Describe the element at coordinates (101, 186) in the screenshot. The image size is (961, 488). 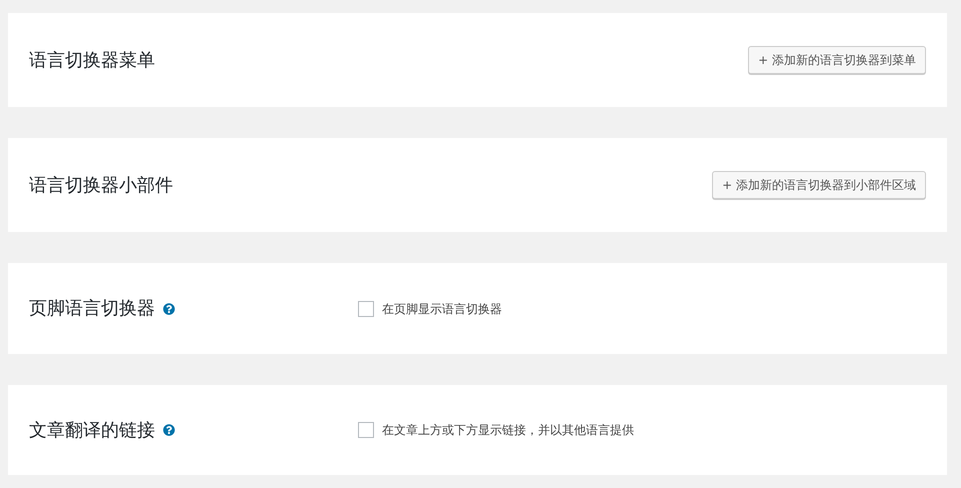
I see `section-title: 语言切换器小部件` at that location.